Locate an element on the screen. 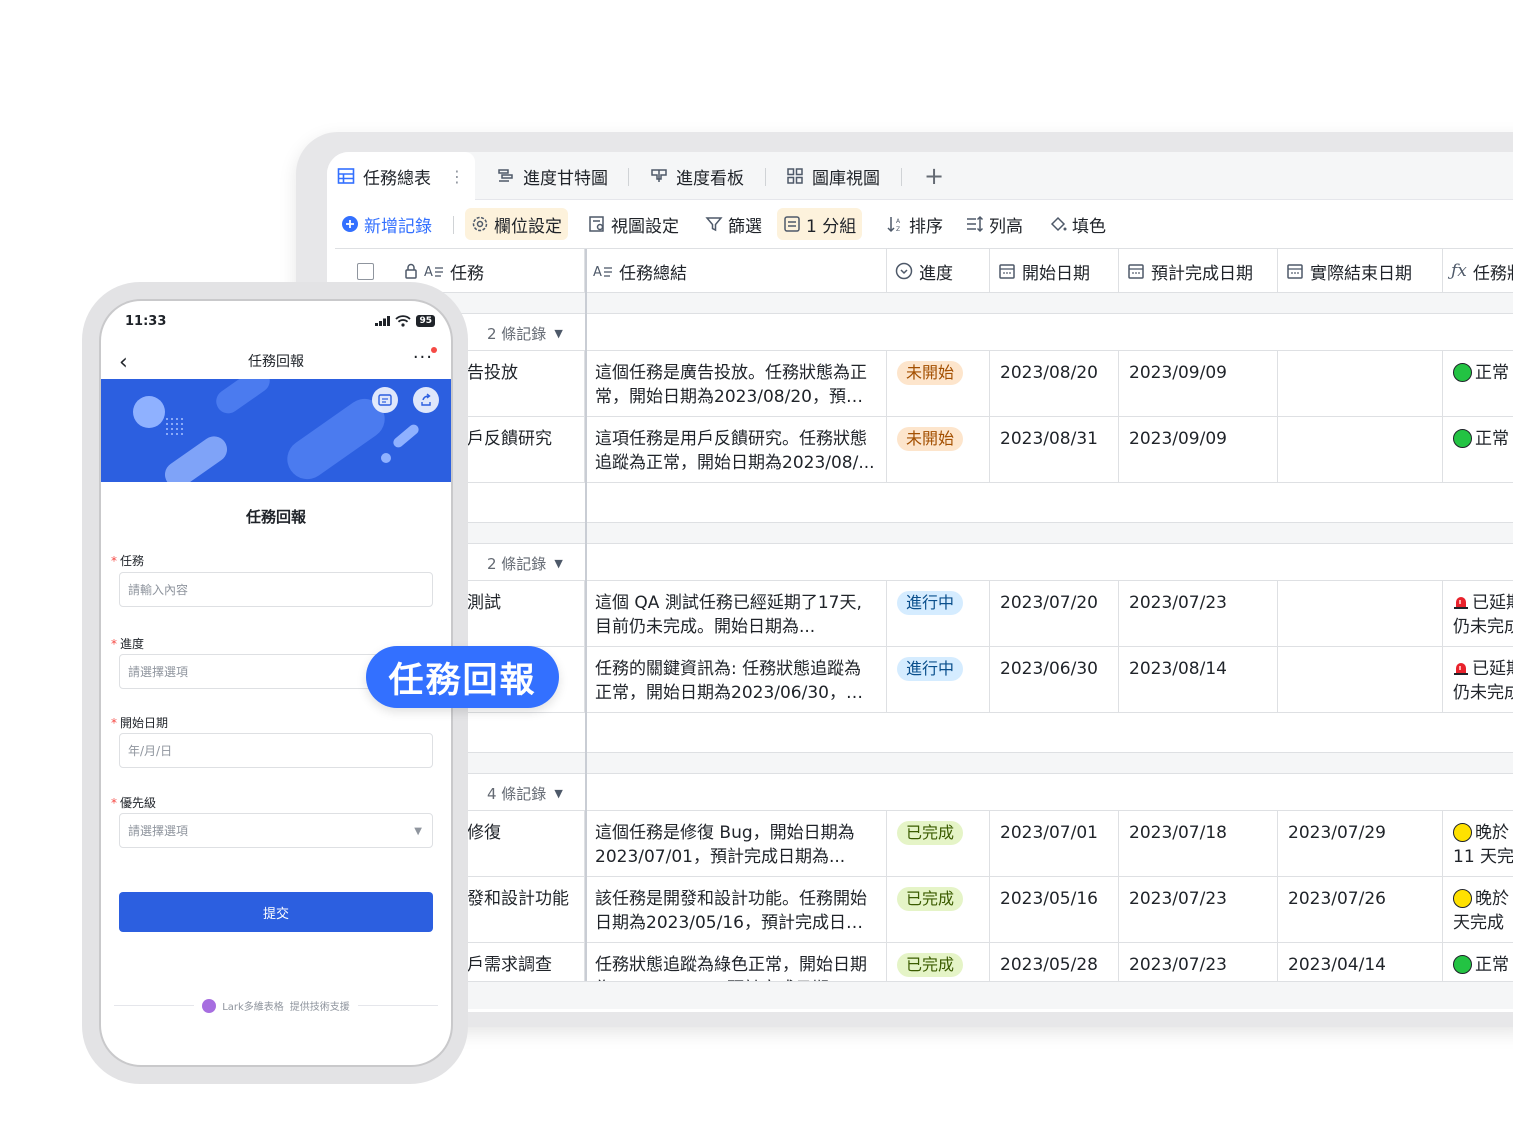 The width and height of the screenshot is (1513, 1131). formula-icon: ƒx is located at coordinates (1459, 271).